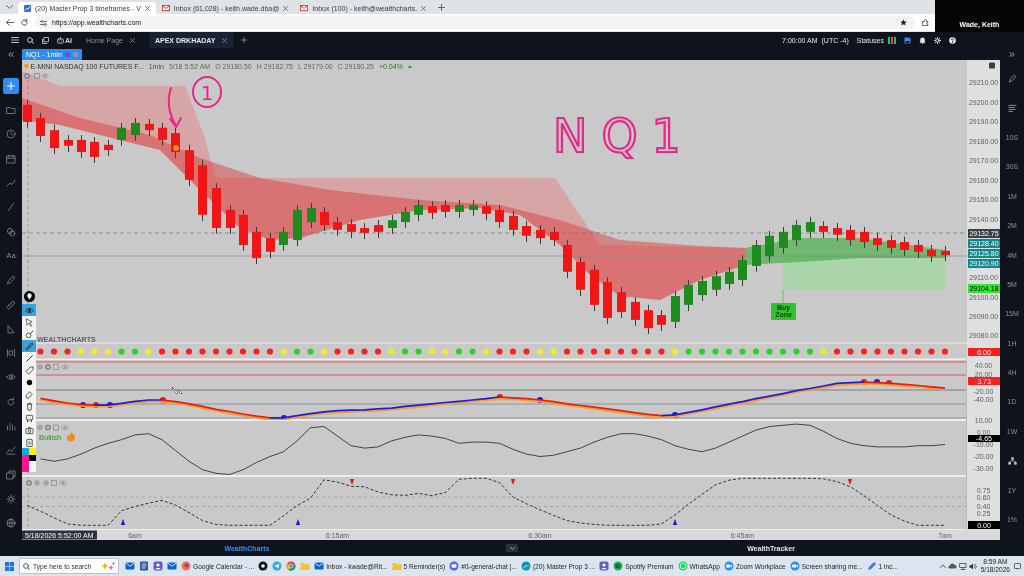 Image resolution: width=1024 pixels, height=576 pixels. What do you see at coordinates (176, 148) in the screenshot?
I see `signal-marker` at bounding box center [176, 148].